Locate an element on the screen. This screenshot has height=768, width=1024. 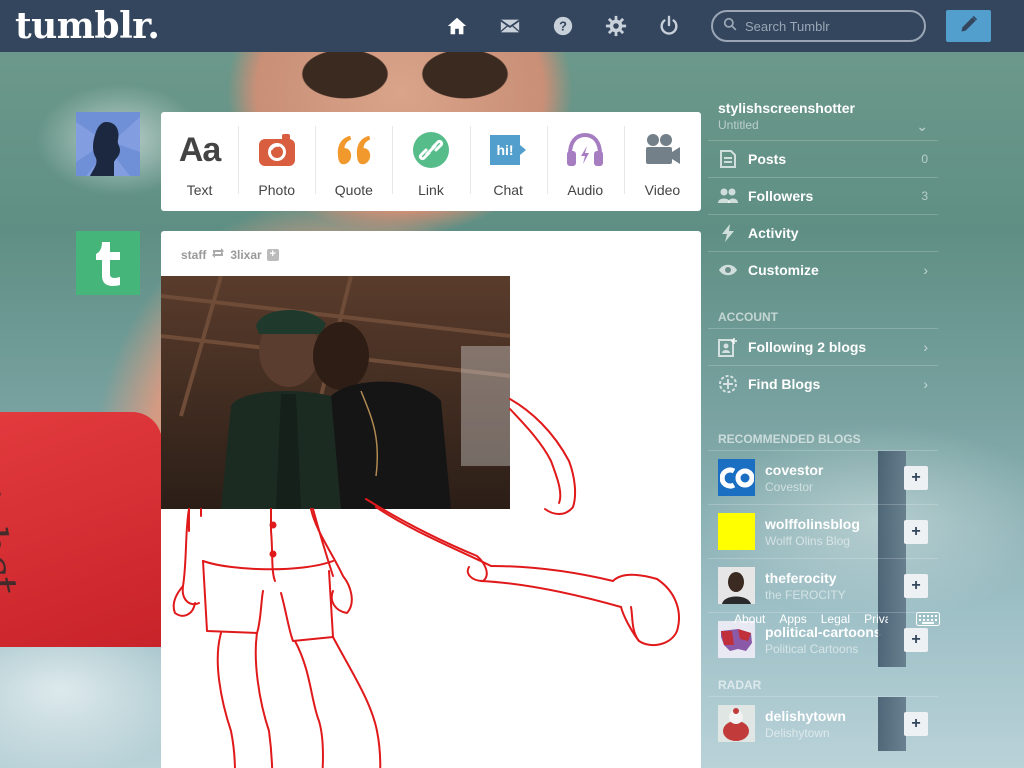
blog-title: Covestor is located at coordinates (789, 486).